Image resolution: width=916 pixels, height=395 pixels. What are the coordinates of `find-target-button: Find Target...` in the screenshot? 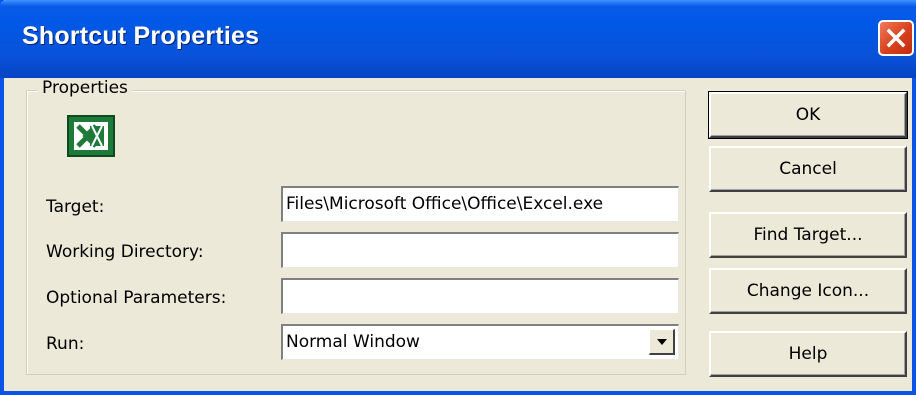 It's located at (808, 235).